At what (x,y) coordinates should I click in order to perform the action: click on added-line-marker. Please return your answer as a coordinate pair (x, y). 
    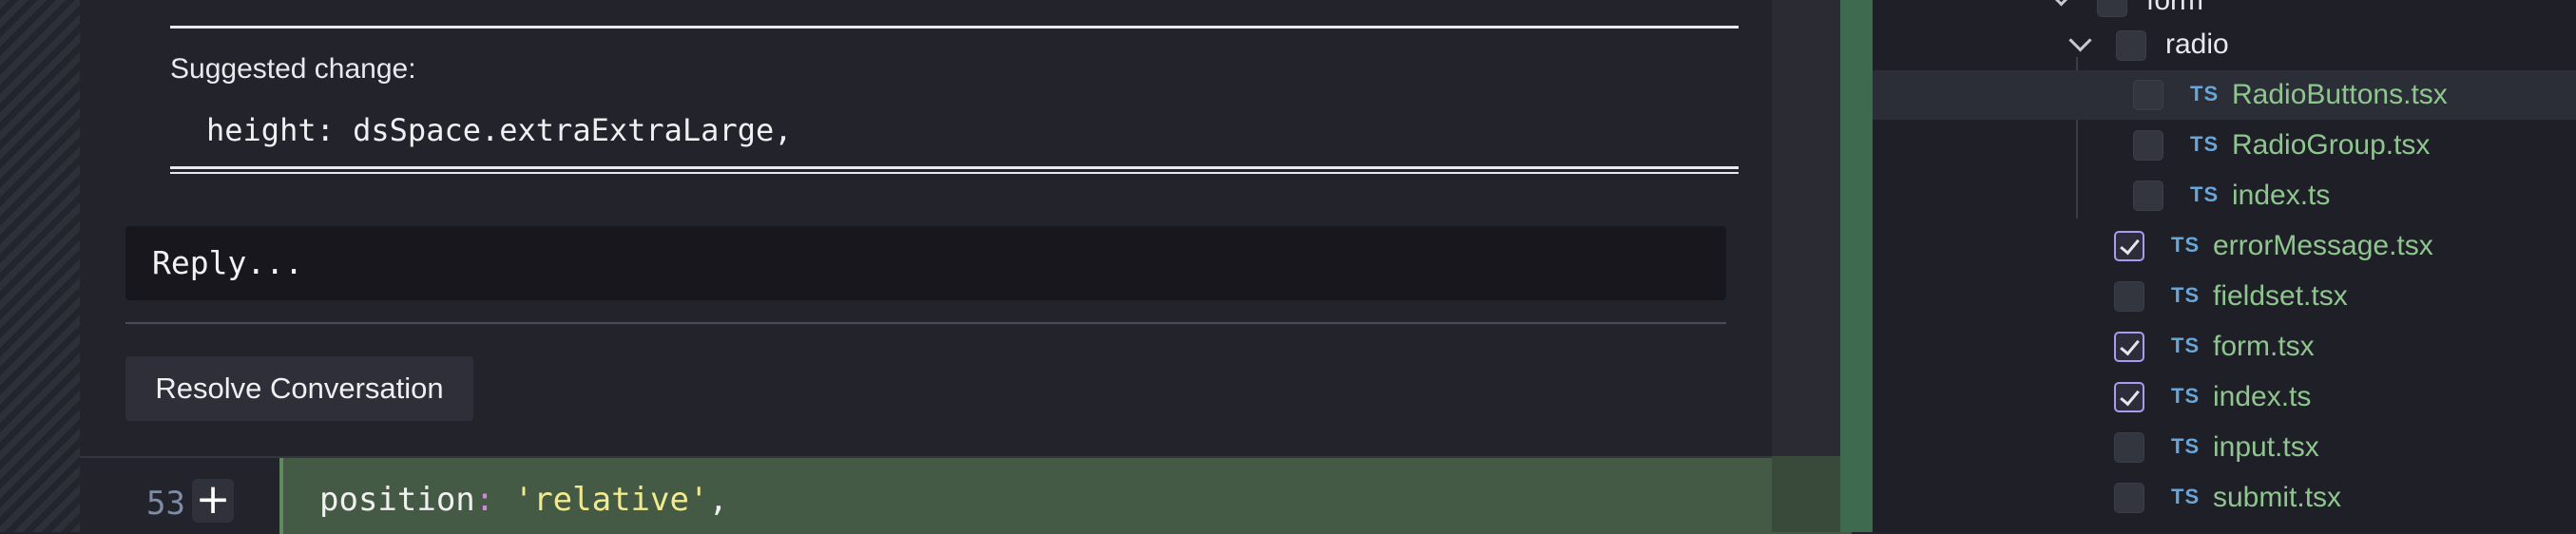
    Looking at the image, I should click on (281, 496).